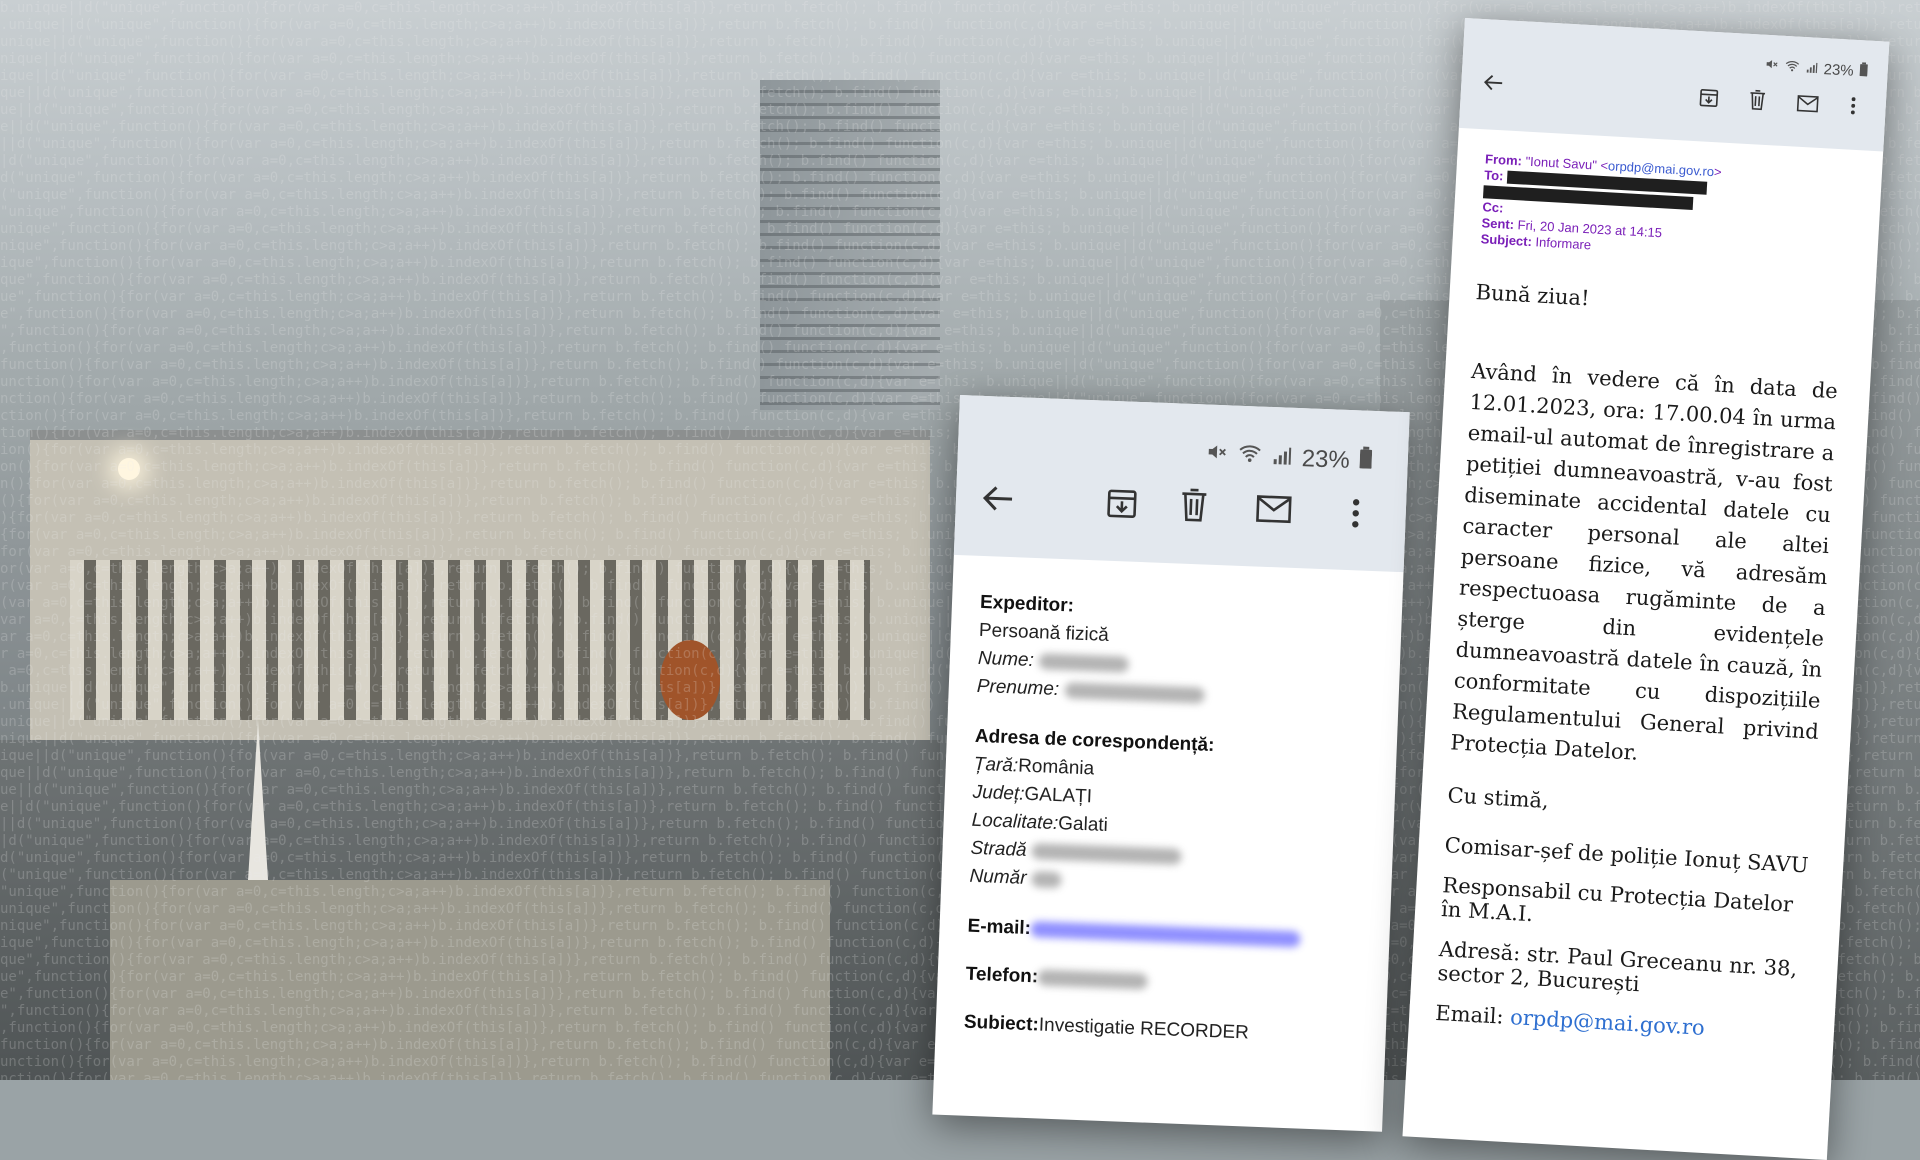 The width and height of the screenshot is (1920, 1160). Describe the element at coordinates (1493, 207) in the screenshot. I see `cc-label: Cc:` at that location.